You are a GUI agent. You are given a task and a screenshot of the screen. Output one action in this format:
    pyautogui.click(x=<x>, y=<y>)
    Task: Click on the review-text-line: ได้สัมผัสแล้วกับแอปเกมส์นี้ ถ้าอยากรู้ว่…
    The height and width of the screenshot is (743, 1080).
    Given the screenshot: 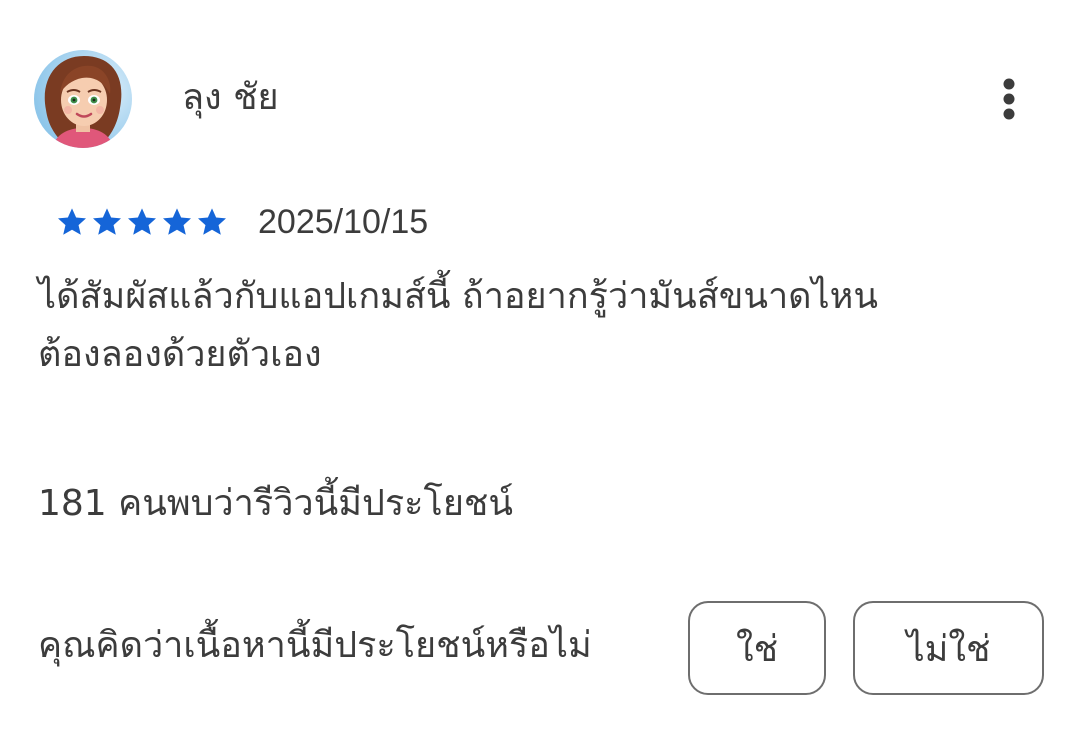 What is the action you would take?
    pyautogui.click(x=458, y=296)
    